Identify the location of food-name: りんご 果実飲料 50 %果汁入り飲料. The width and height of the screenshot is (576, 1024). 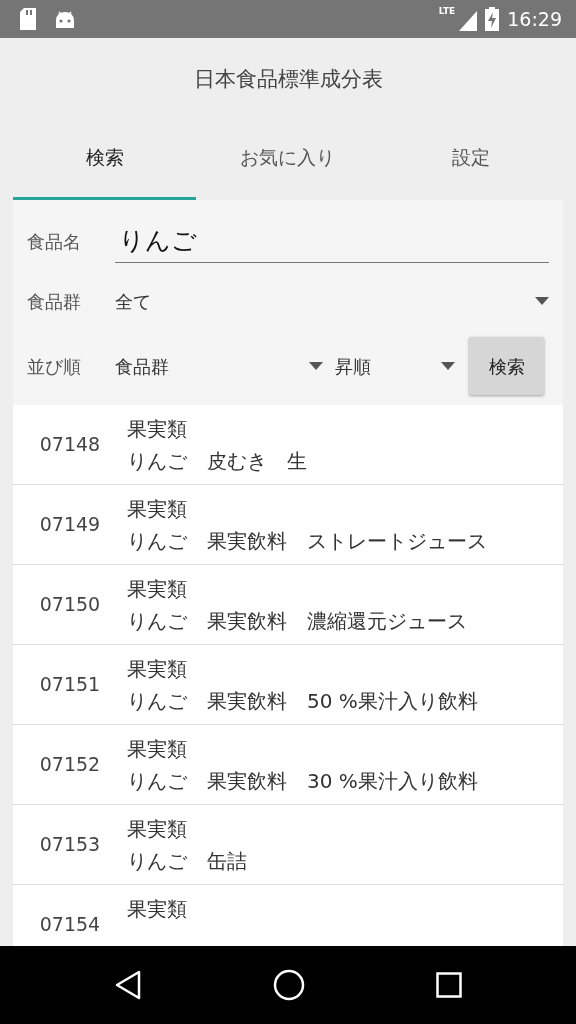
(302, 701).